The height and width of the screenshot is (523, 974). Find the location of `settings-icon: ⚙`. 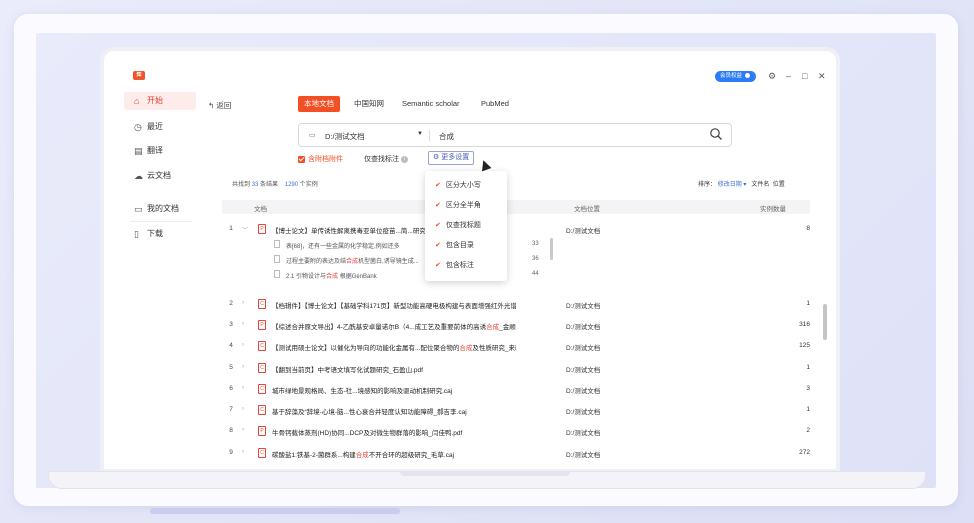

settings-icon: ⚙ is located at coordinates (772, 76).